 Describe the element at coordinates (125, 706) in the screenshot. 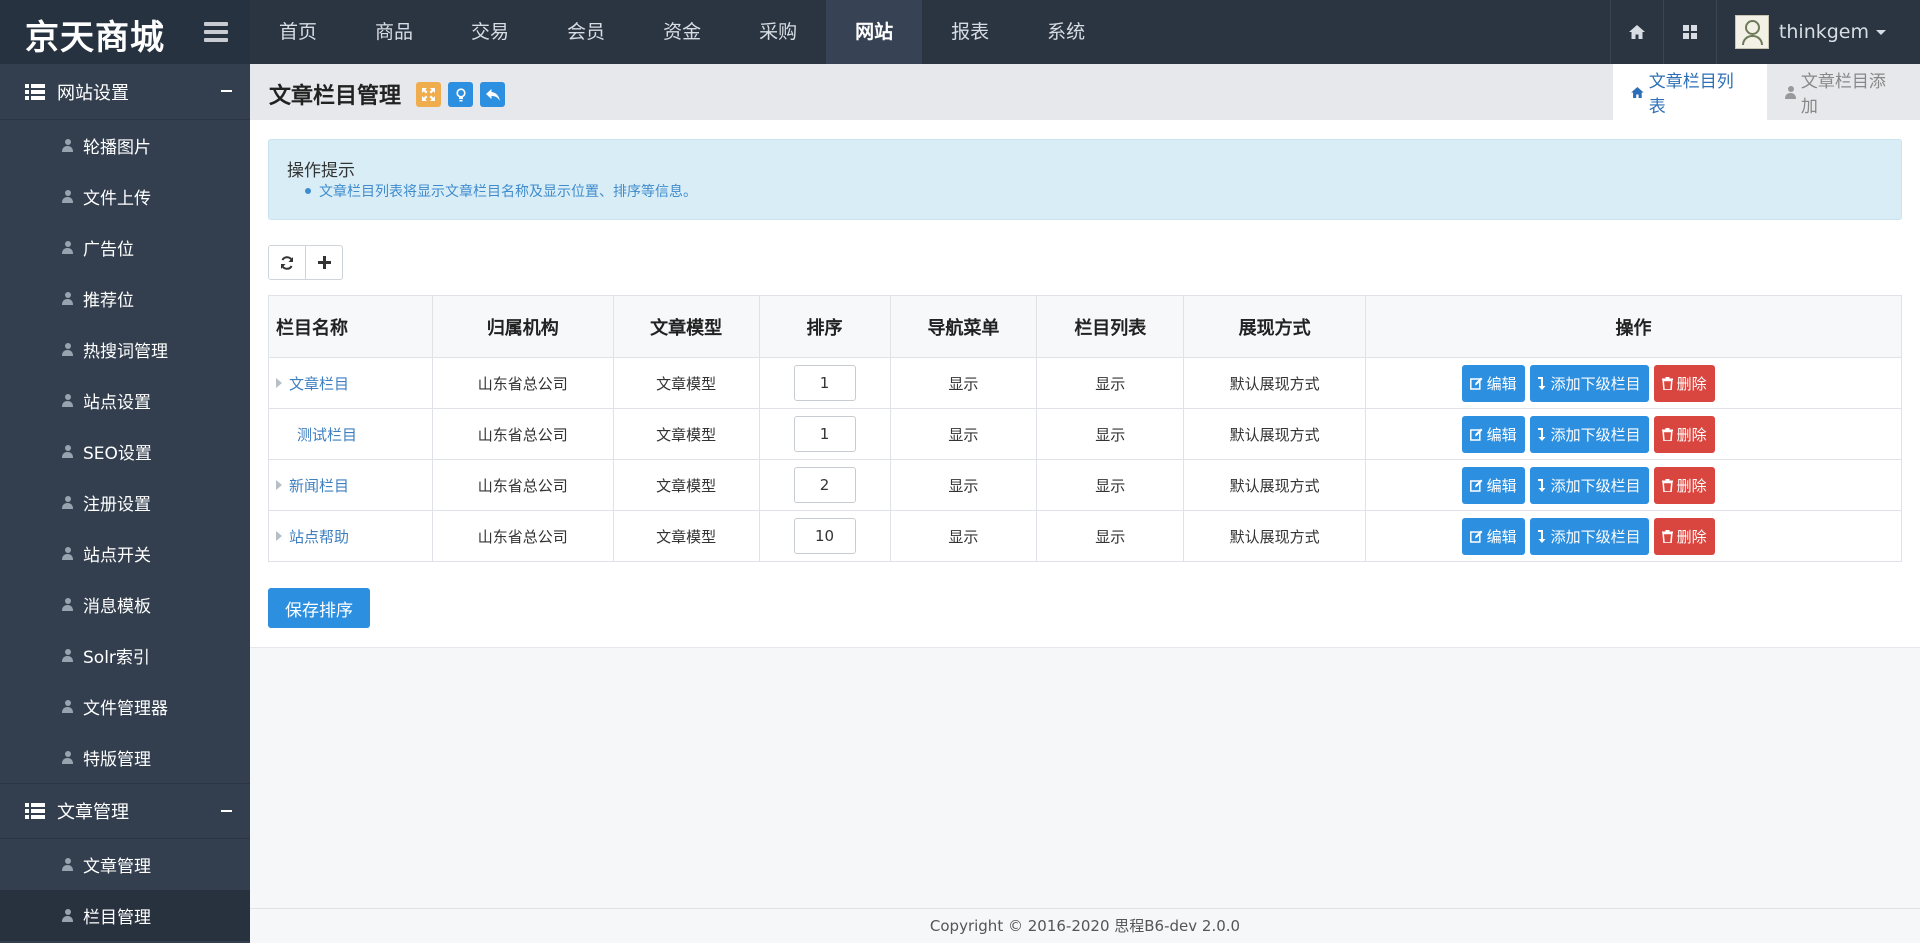

I see `sidebar-item-file-manager: 文件管理器` at that location.